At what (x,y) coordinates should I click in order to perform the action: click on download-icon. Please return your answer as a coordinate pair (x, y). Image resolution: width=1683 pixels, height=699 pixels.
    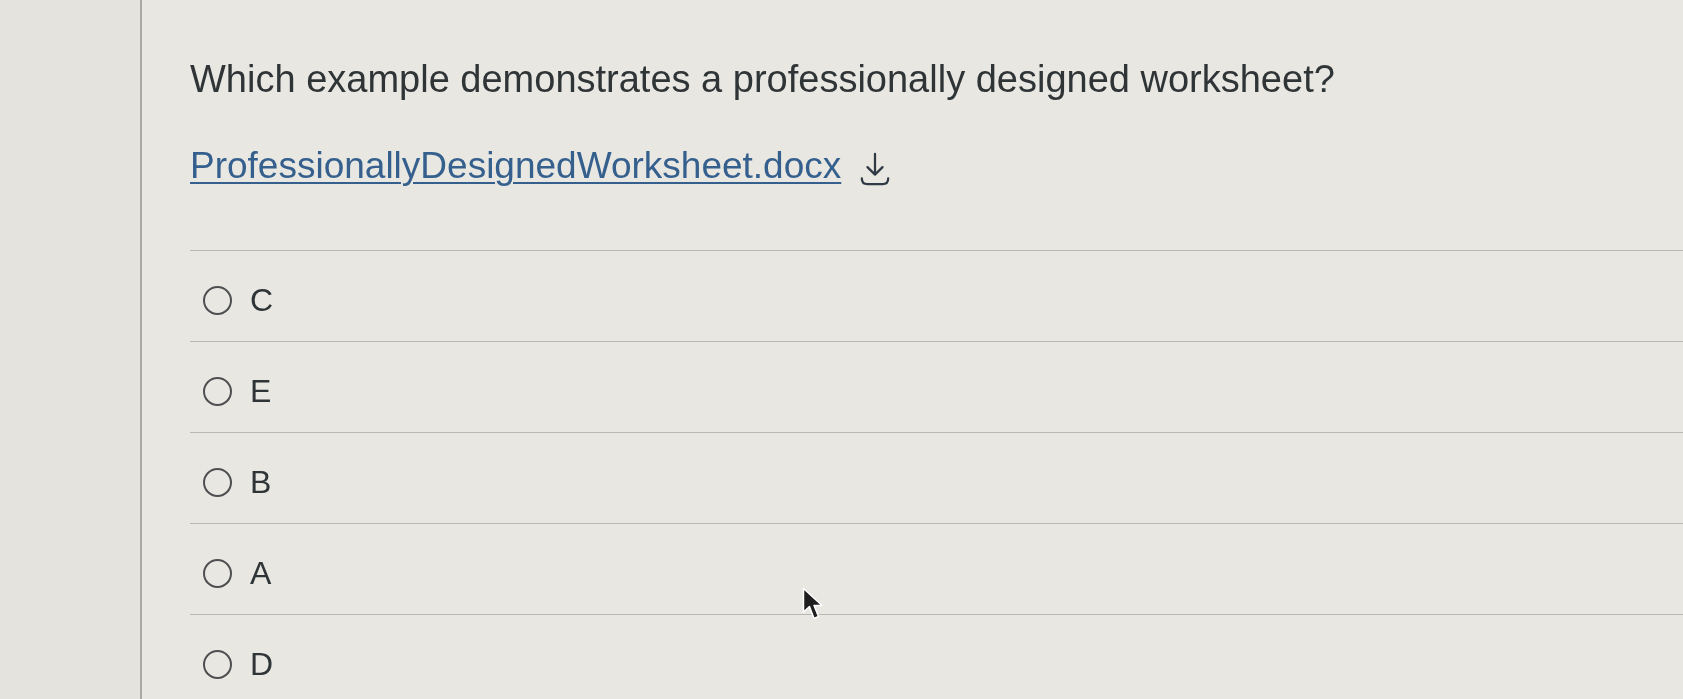
    Looking at the image, I should click on (875, 169).